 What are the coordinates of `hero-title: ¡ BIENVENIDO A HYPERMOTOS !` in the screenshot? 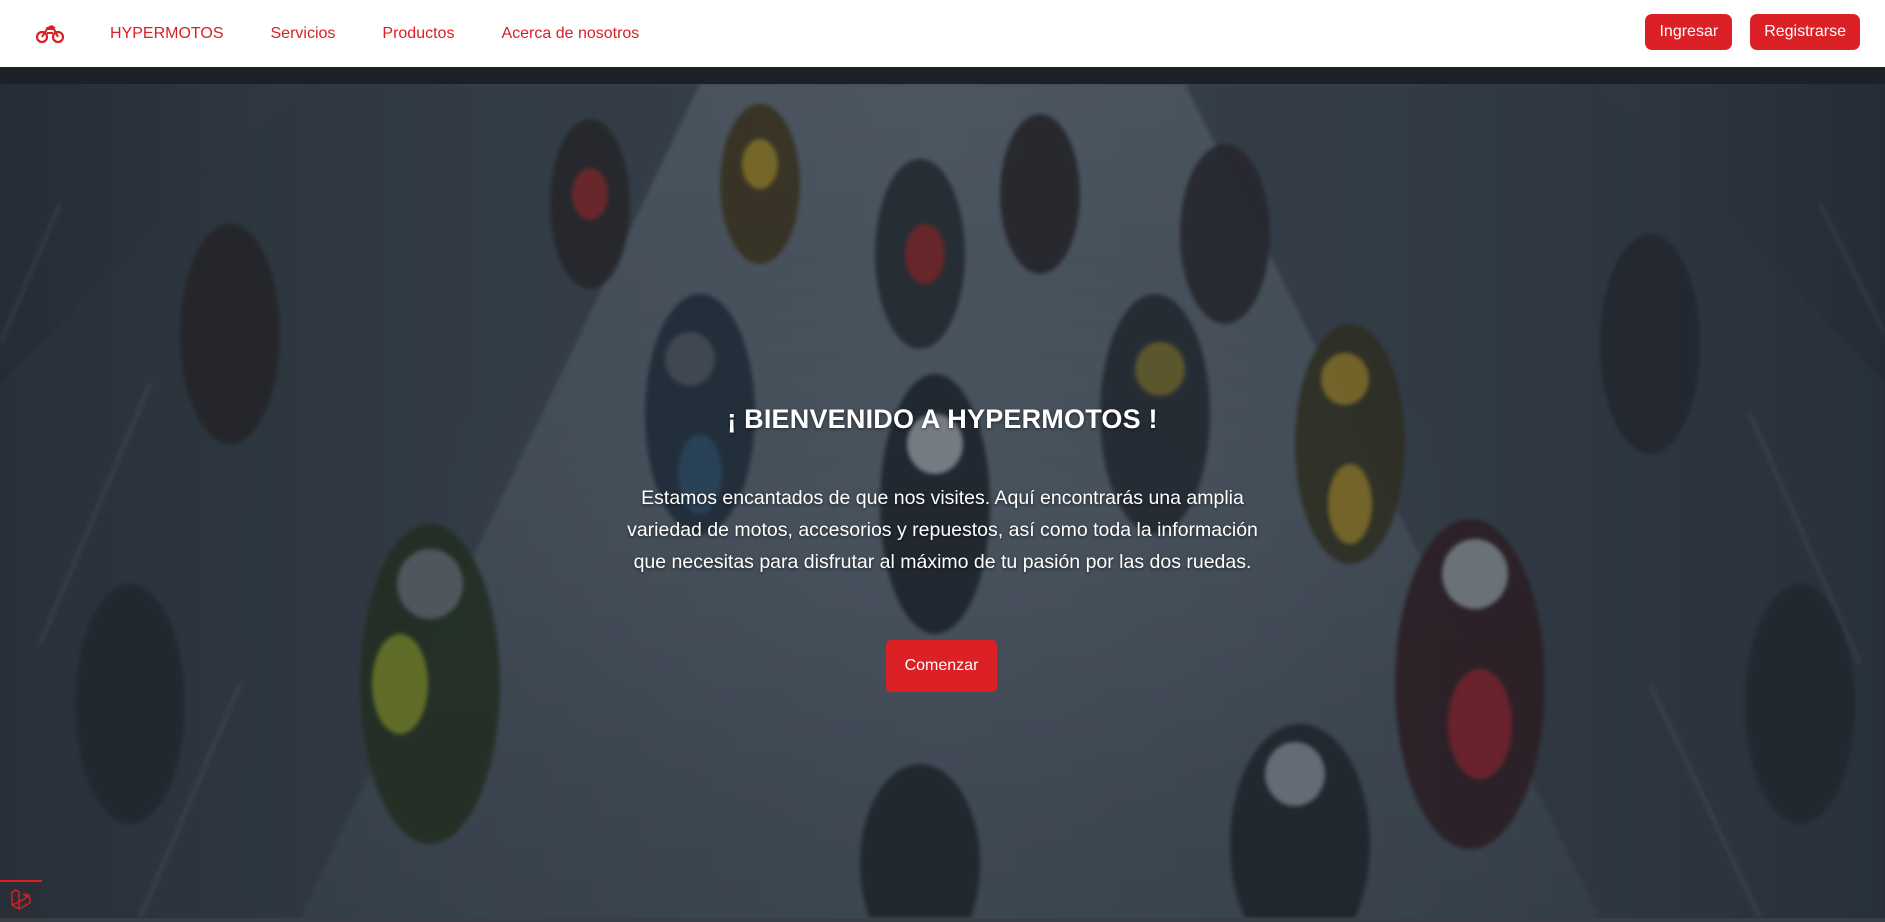 It's located at (942, 419).